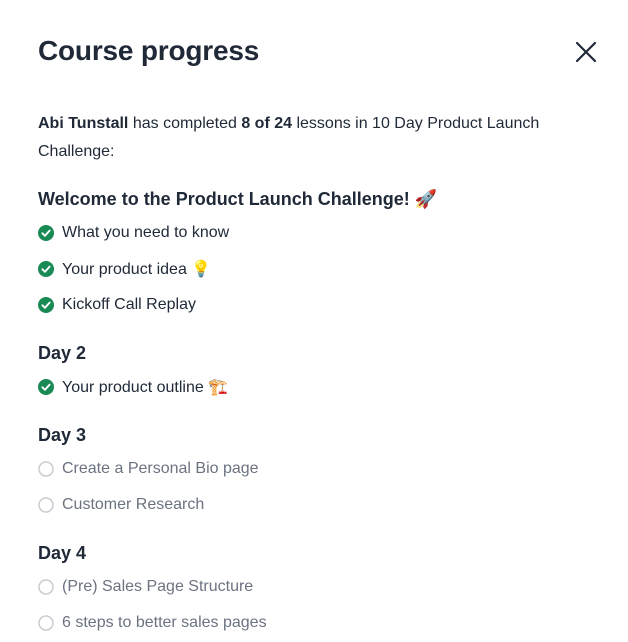  What do you see at coordinates (586, 52) in the screenshot?
I see `close-icon` at bounding box center [586, 52].